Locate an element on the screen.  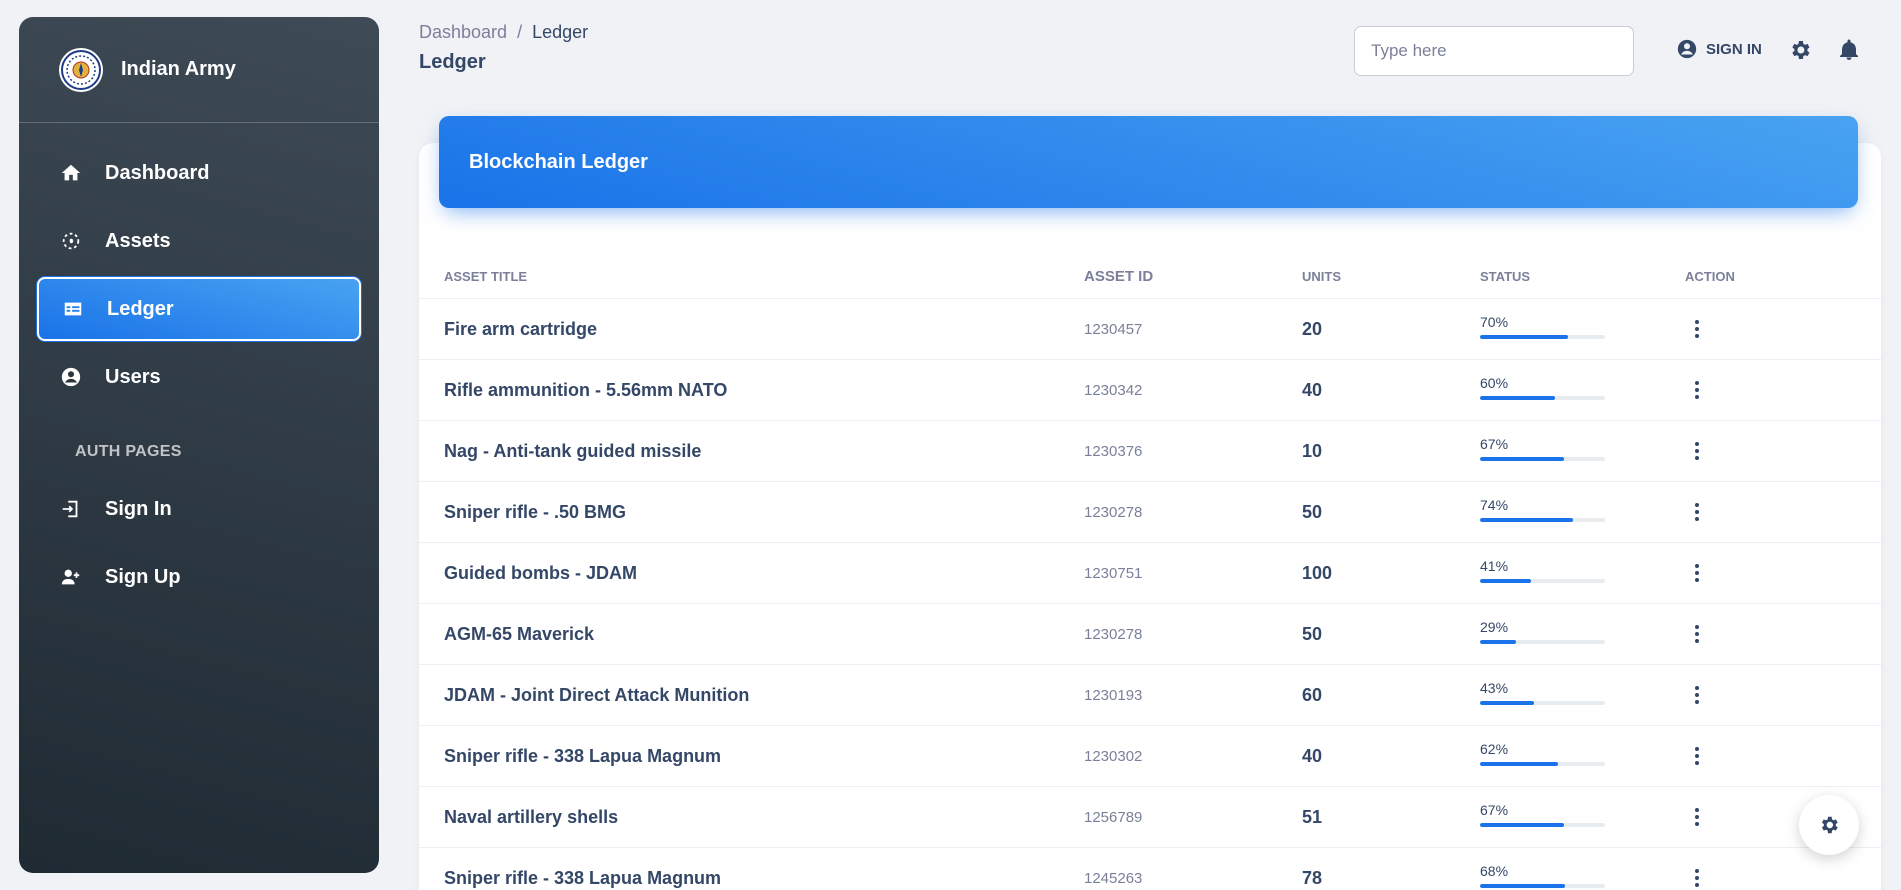
column-header-action: ACTION is located at coordinates (1710, 276).